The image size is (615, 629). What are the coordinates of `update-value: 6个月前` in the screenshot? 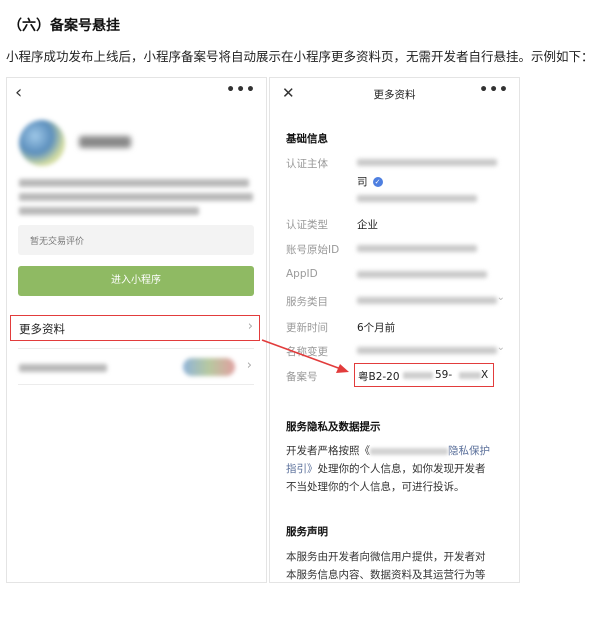 It's located at (376, 328).